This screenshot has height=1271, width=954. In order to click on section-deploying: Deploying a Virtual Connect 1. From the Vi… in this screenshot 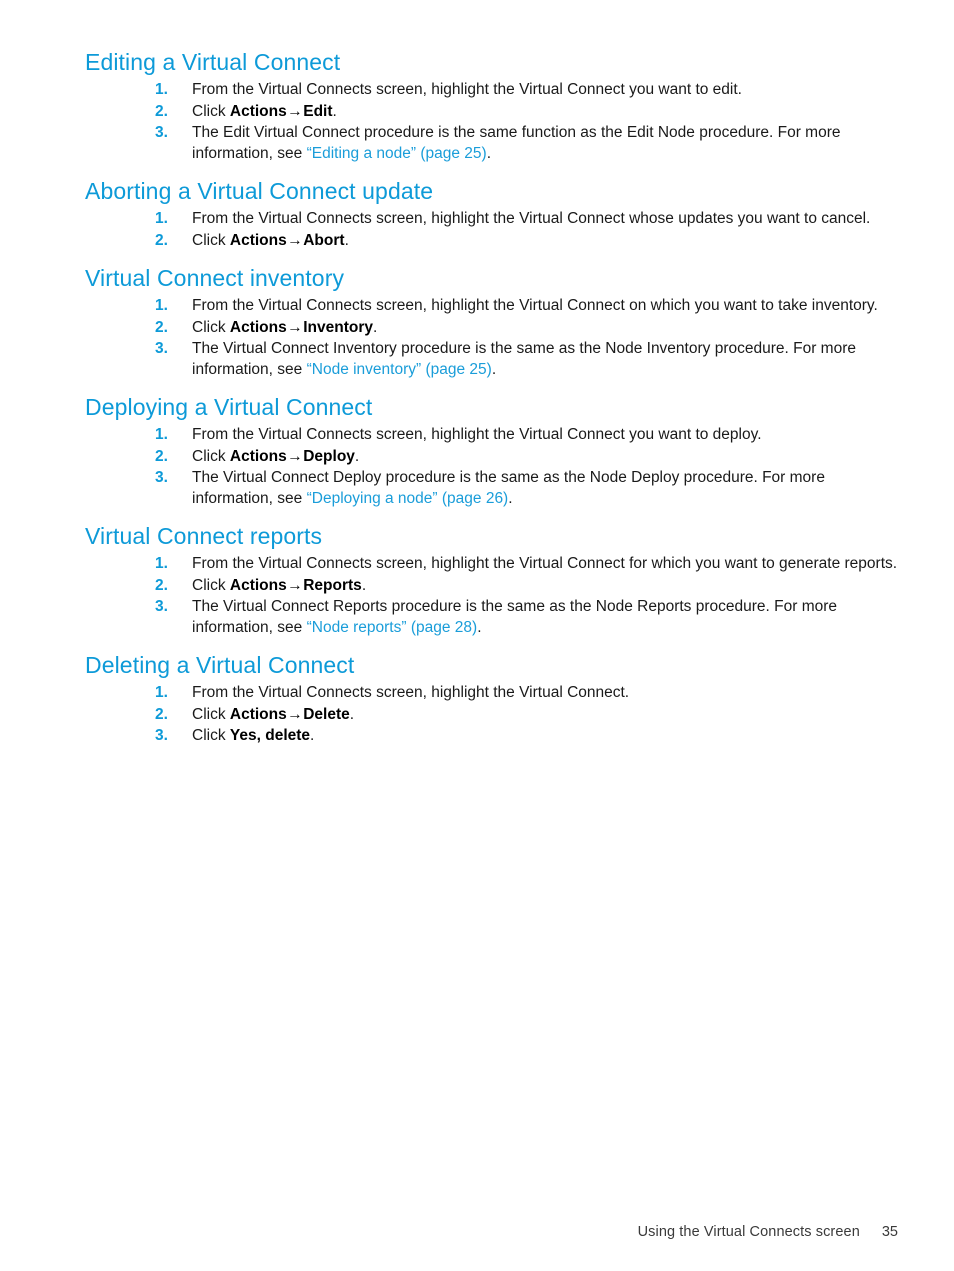, I will do `click(492, 451)`.